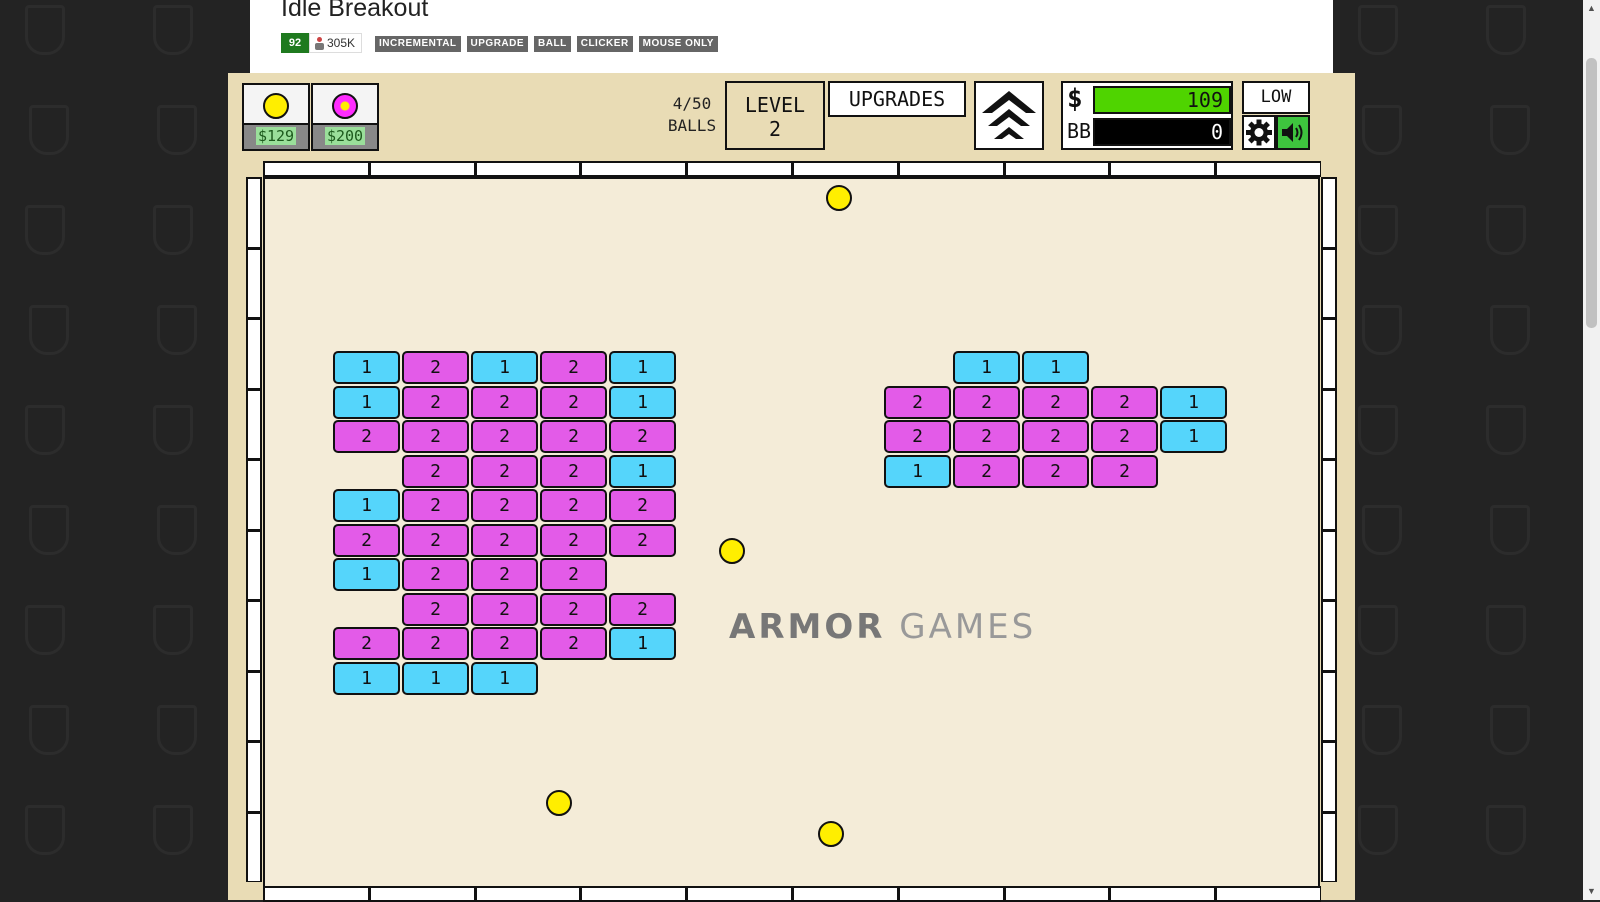  I want to click on tag-mouse-only: MOUSE ONLY, so click(678, 44).